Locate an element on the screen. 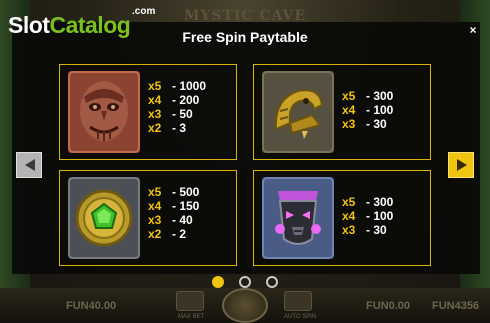 This screenshot has width=490, height=323. gold-serpent-head-icon is located at coordinates (298, 112).